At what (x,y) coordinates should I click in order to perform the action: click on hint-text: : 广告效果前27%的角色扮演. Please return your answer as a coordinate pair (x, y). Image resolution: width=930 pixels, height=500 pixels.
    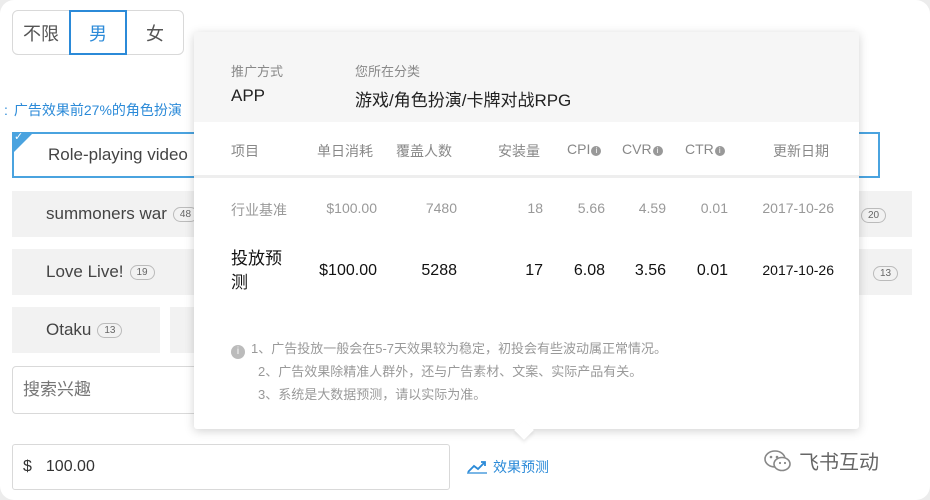
    Looking at the image, I should click on (93, 110).